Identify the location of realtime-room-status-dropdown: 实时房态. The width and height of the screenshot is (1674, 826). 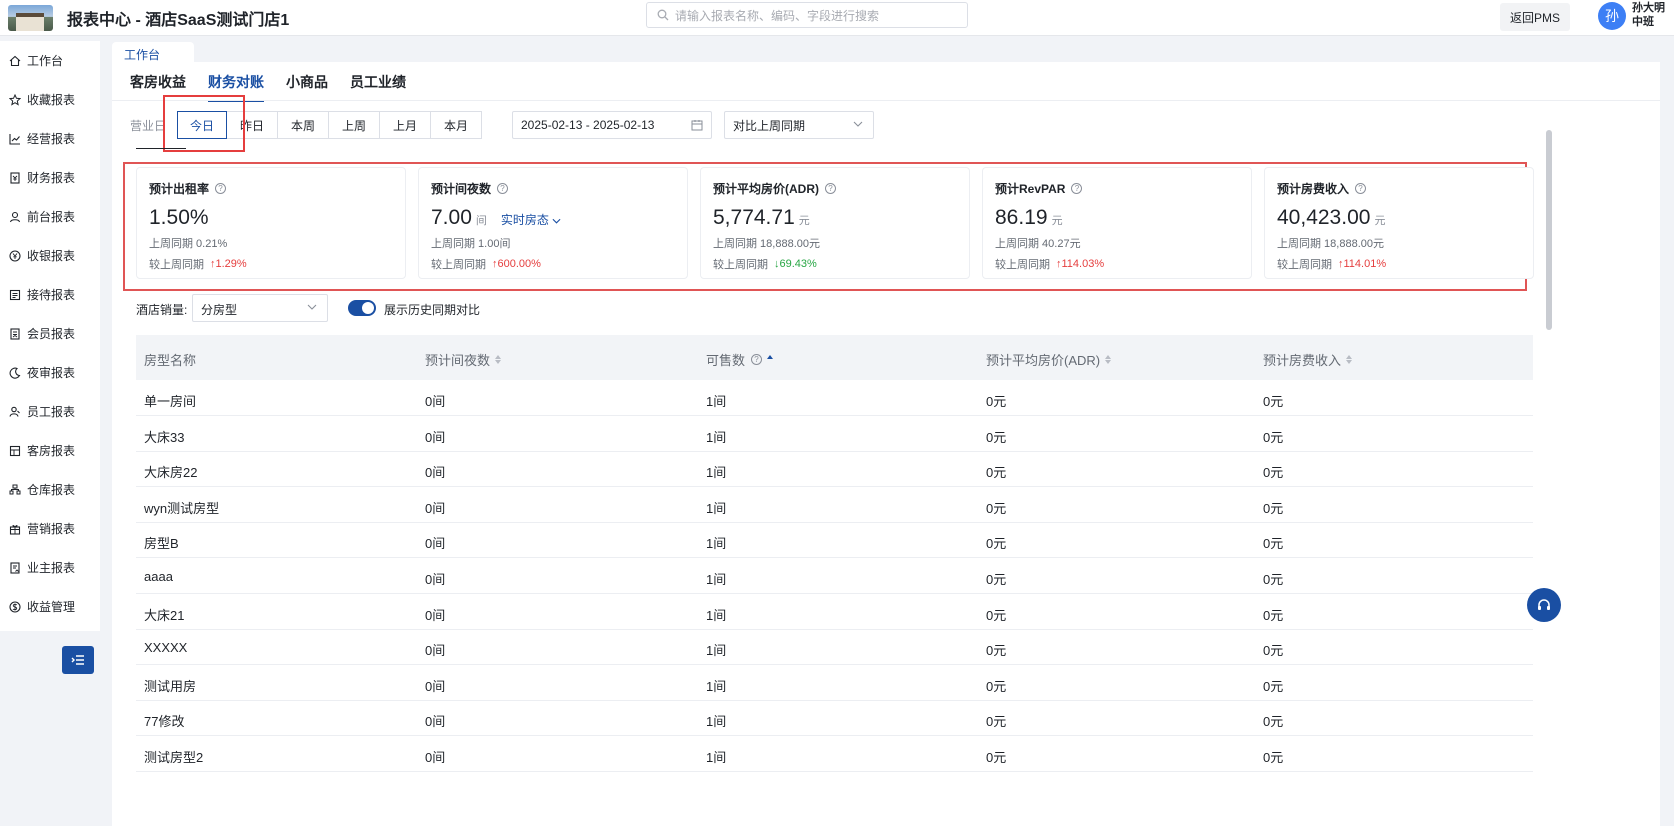
(531, 219).